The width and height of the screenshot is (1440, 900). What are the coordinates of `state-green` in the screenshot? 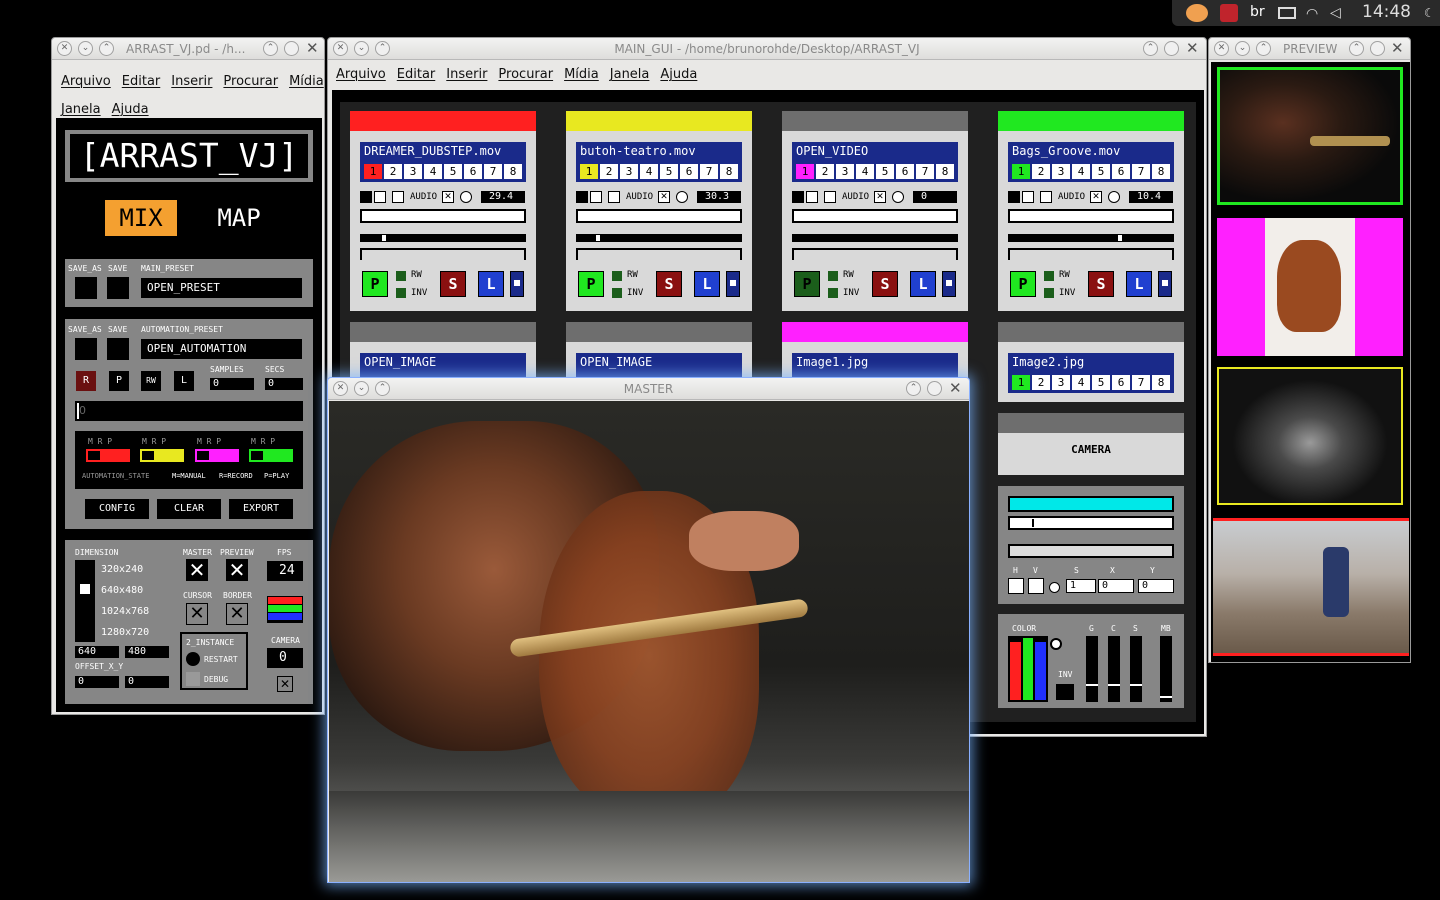 It's located at (271, 455).